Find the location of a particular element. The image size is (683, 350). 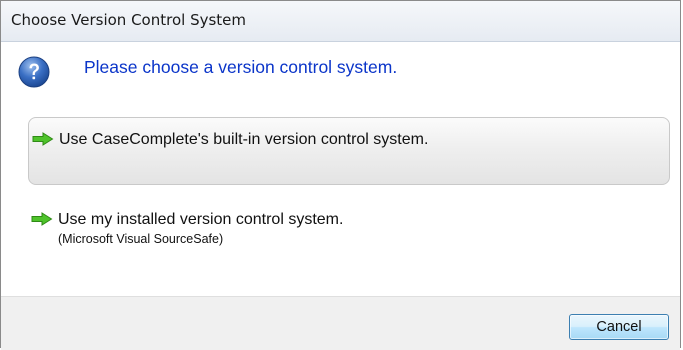

title-bar: Choose Version Control System is located at coordinates (340, 21).